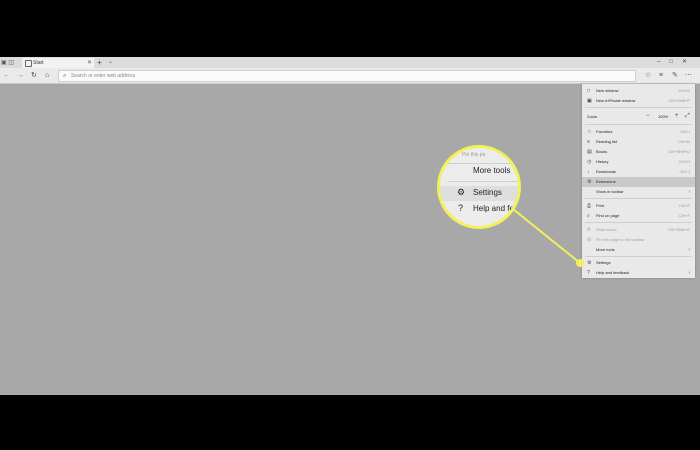  Describe the element at coordinates (487, 192) in the screenshot. I see `callout-settings: Settings` at that location.